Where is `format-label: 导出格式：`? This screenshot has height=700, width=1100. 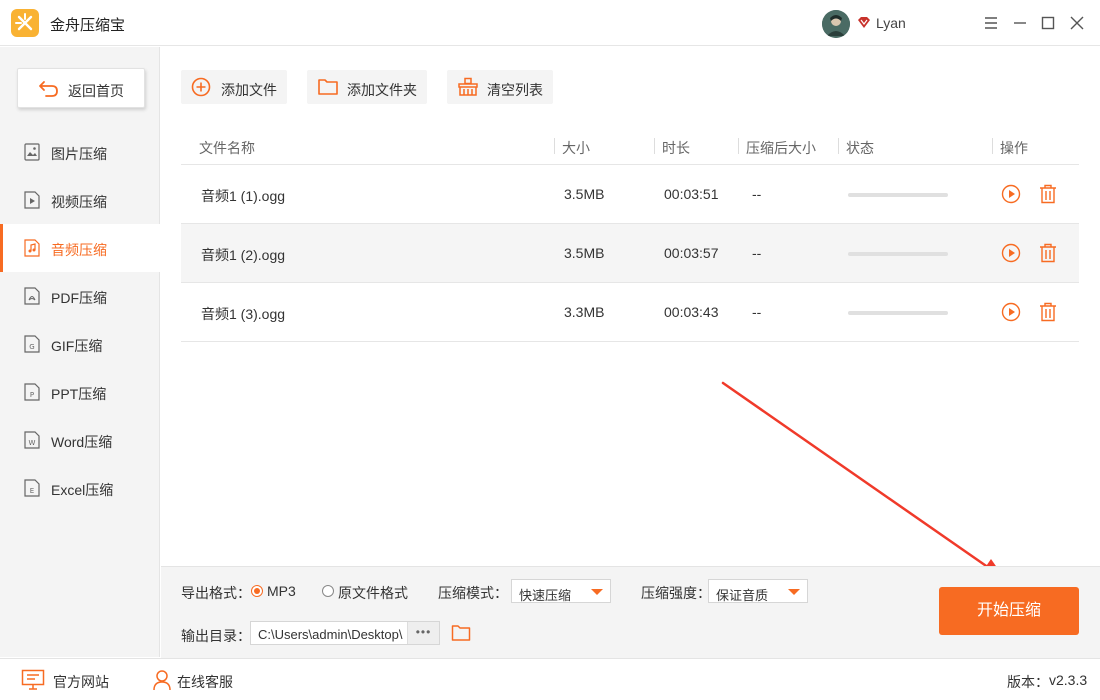
format-label: 导出格式： is located at coordinates (216, 593).